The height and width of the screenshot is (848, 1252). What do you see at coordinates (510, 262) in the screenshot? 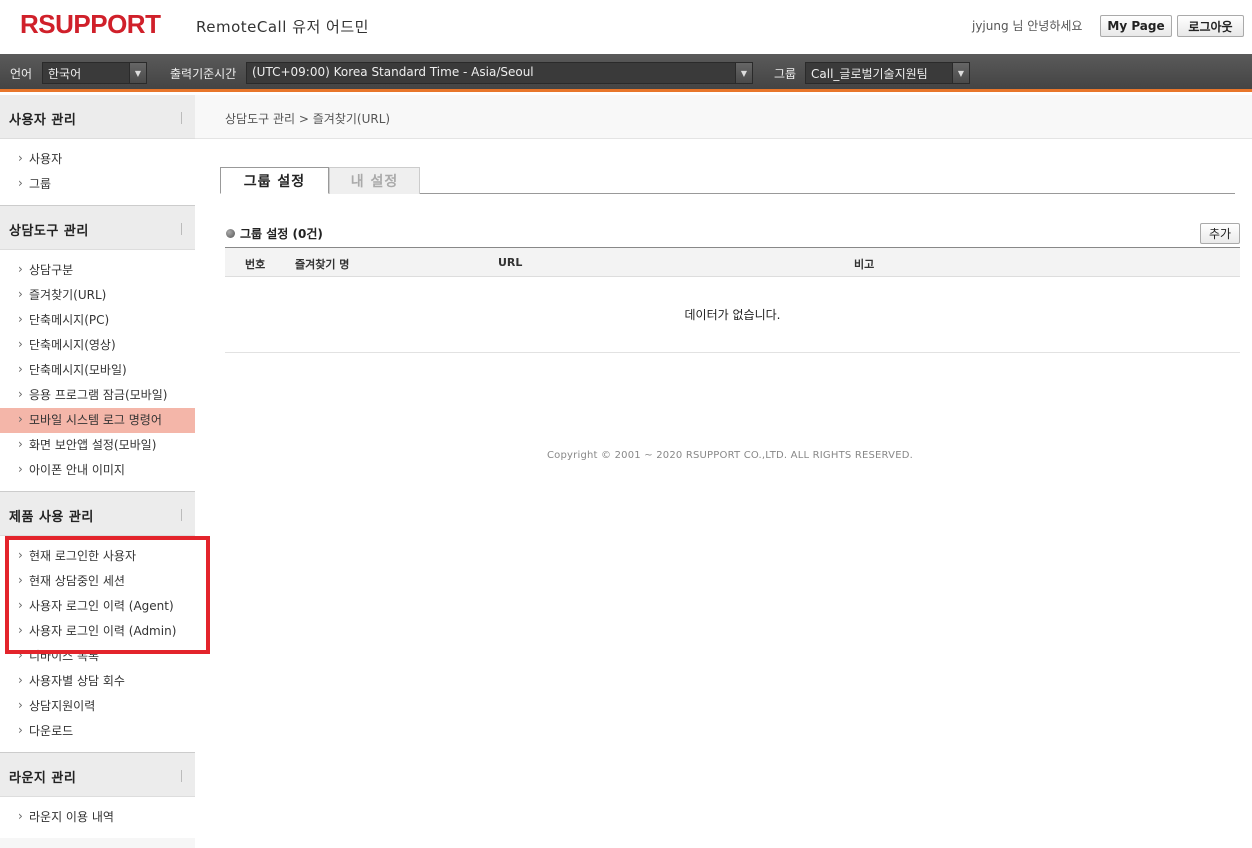
I see `column-header-url: URL` at bounding box center [510, 262].